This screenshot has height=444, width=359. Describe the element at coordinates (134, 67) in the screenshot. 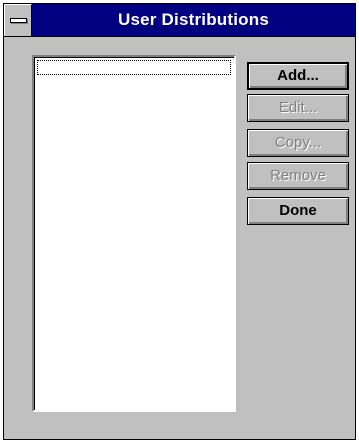

I see `list-focus-row` at that location.